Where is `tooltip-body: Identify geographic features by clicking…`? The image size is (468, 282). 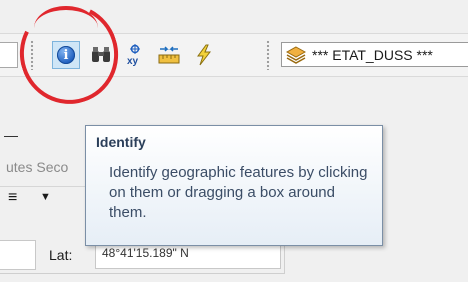
tooltip-body: Identify geographic features by clicking… is located at coordinates (238, 192).